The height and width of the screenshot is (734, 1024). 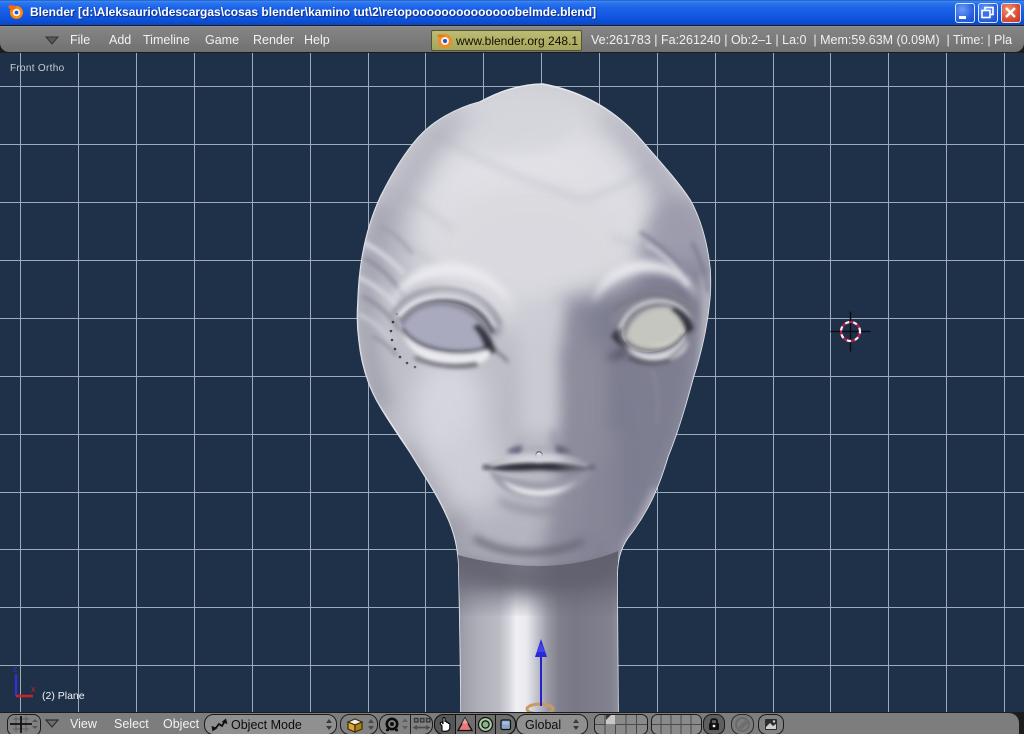 What do you see at coordinates (543, 725) in the screenshot?
I see `svg-text: Global` at bounding box center [543, 725].